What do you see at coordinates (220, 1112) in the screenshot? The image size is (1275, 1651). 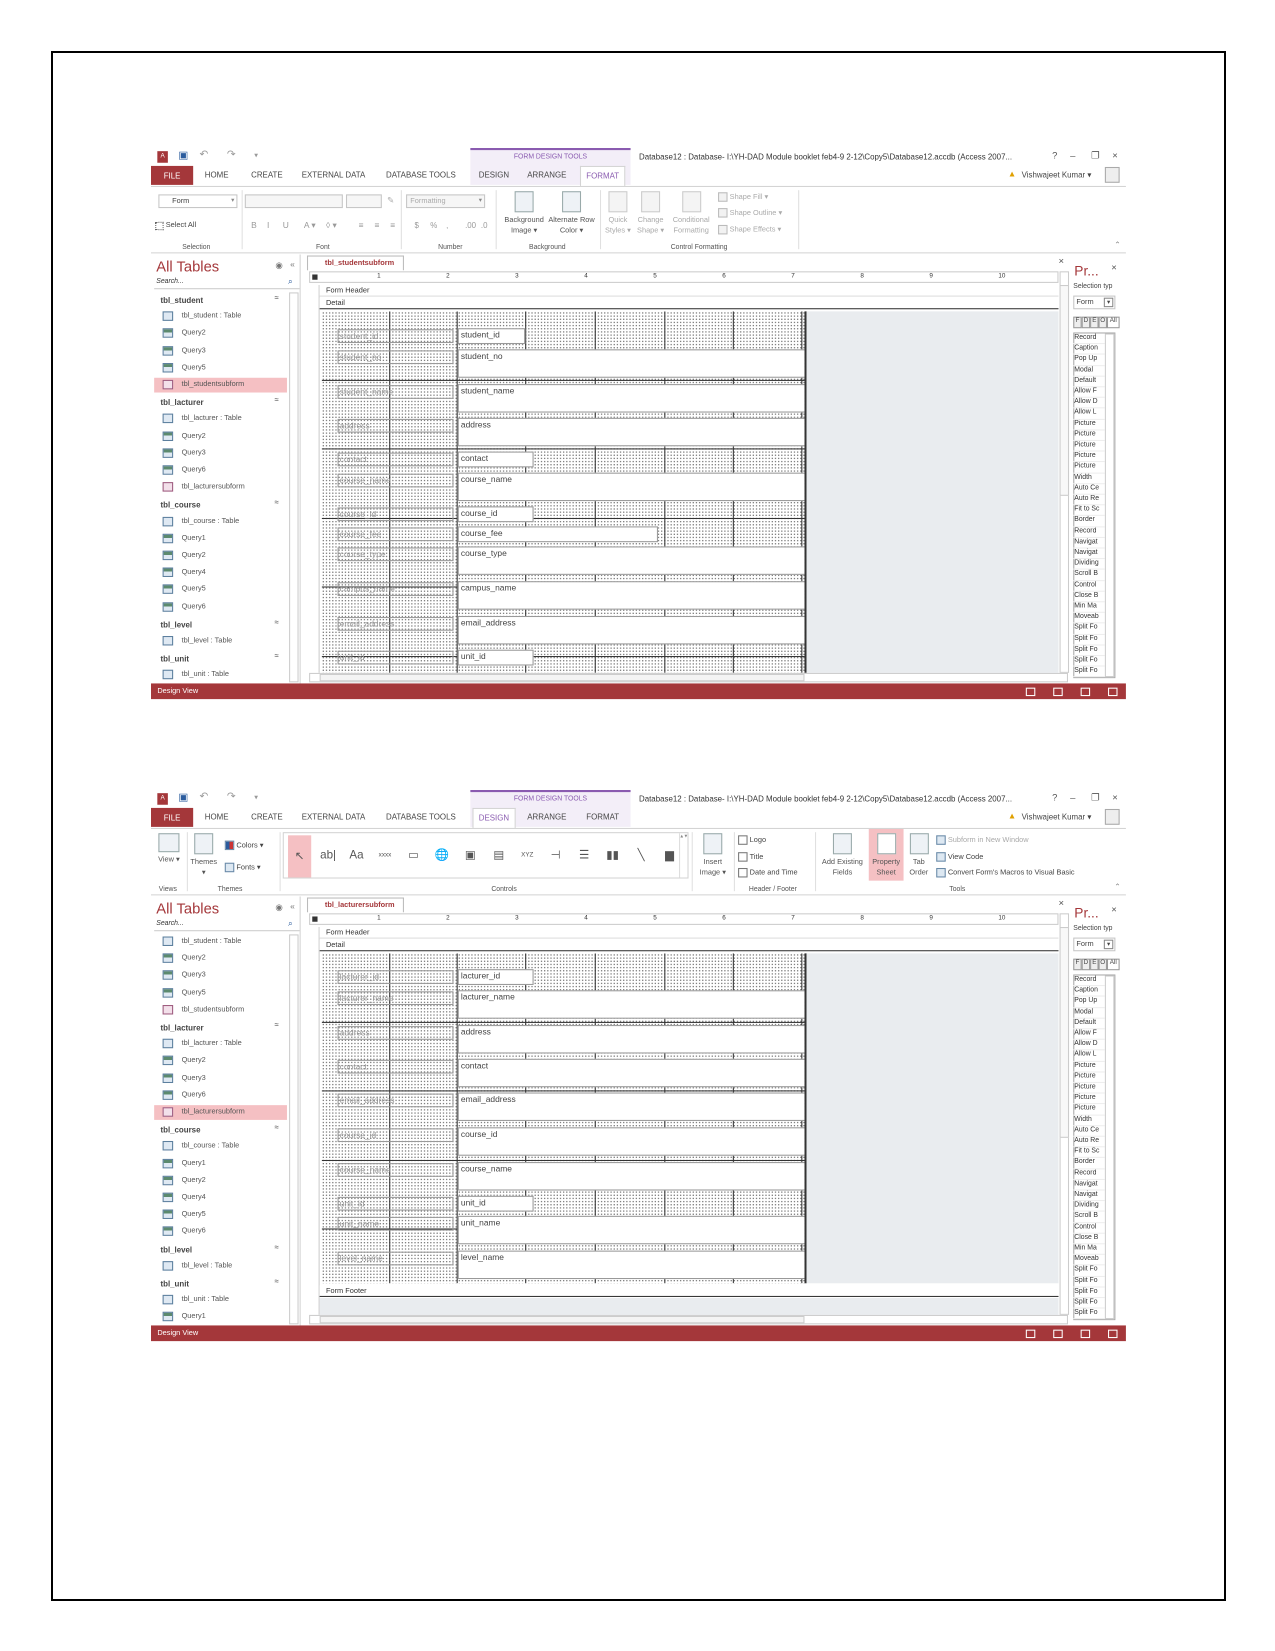 I see `nav-item: tbl_lacturersubform` at bounding box center [220, 1112].